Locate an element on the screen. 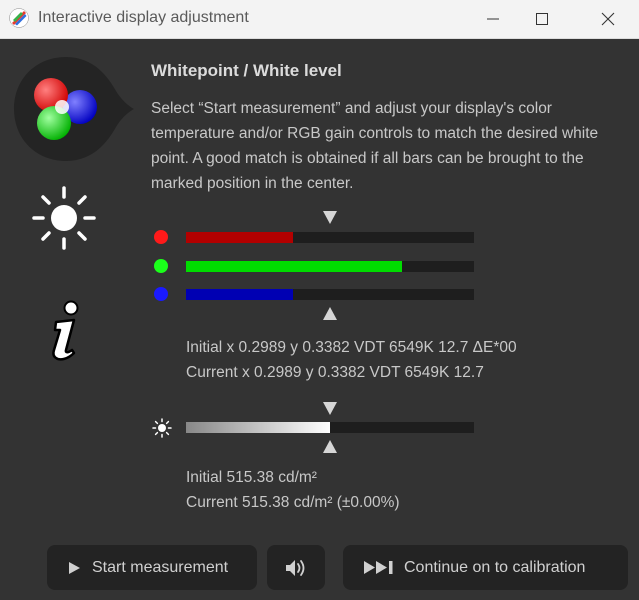 Image resolution: width=639 pixels, height=600 pixels. section-heading: Whitepoint / White level is located at coordinates (246, 70).